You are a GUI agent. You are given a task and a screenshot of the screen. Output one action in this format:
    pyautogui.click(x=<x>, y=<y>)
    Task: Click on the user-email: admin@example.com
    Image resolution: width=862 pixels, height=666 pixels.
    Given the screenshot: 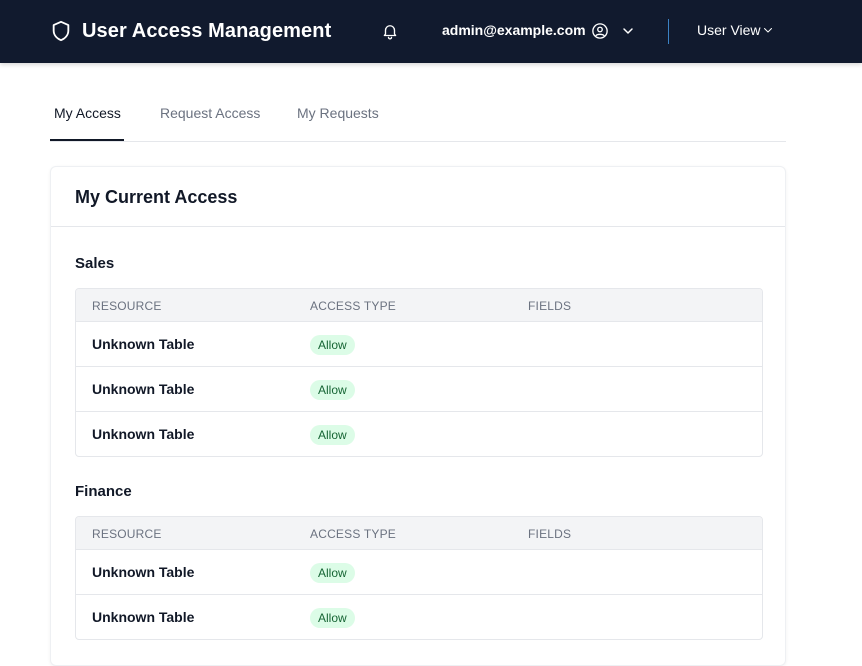 What is the action you would take?
    pyautogui.click(x=514, y=30)
    